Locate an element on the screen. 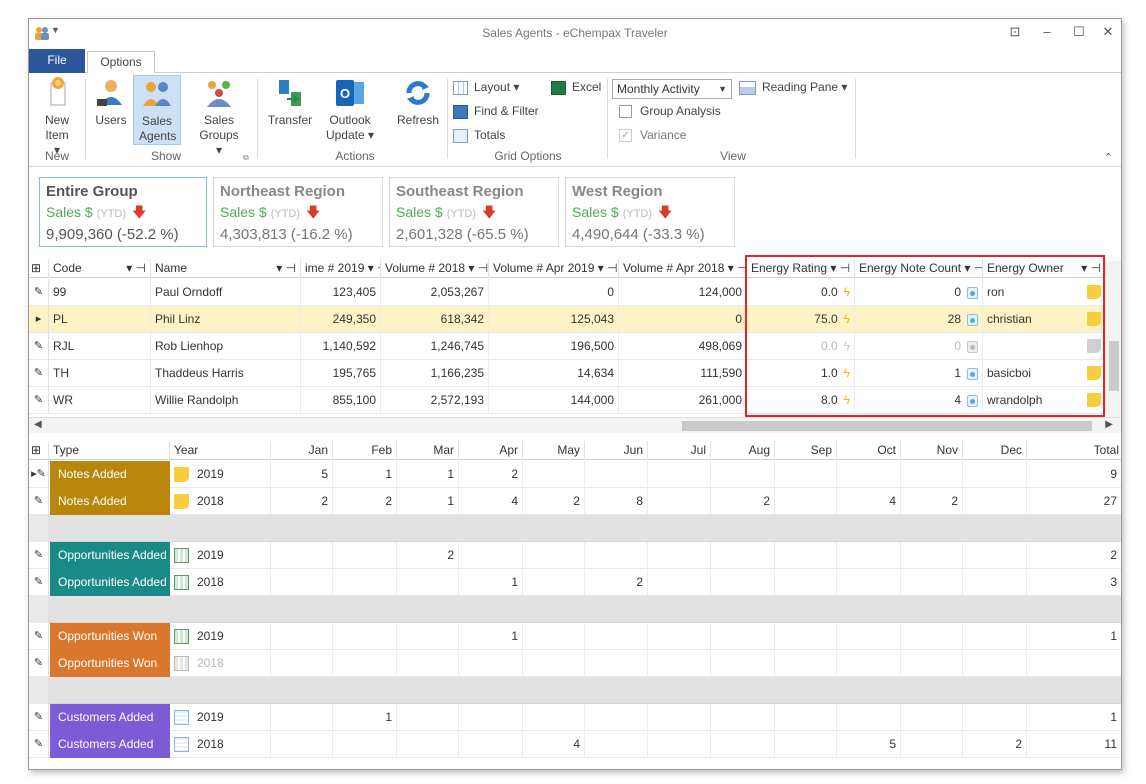  scroll-left-icon: ◀ is located at coordinates (38, 424).